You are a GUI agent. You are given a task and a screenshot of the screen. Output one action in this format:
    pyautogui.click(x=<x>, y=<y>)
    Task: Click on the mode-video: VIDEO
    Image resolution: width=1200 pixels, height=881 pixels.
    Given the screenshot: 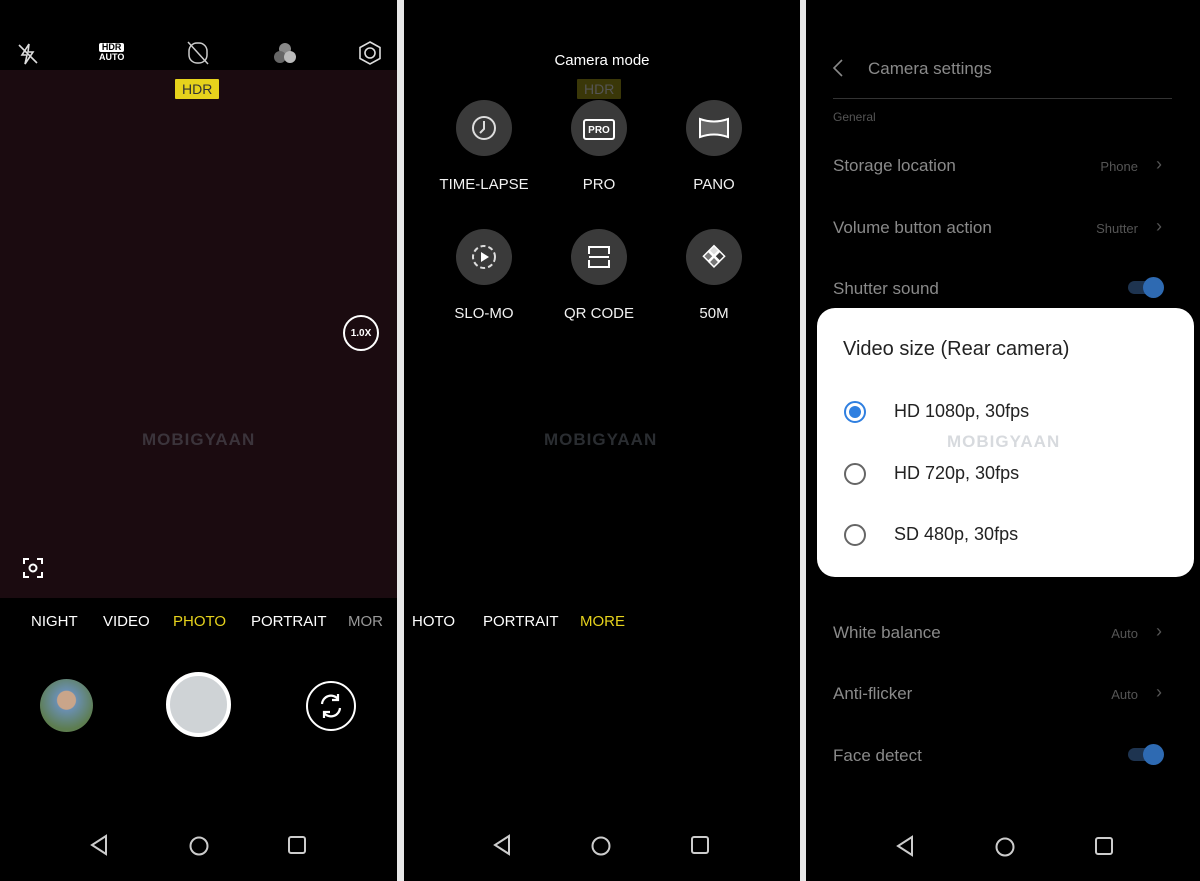 What is the action you would take?
    pyautogui.click(x=126, y=621)
    